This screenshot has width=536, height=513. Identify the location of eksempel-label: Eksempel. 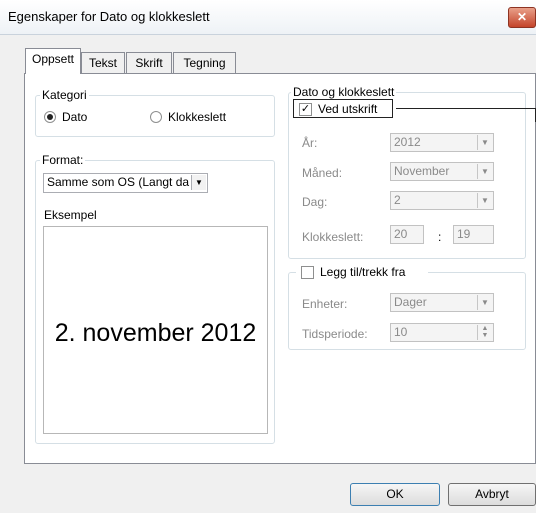
(70, 215).